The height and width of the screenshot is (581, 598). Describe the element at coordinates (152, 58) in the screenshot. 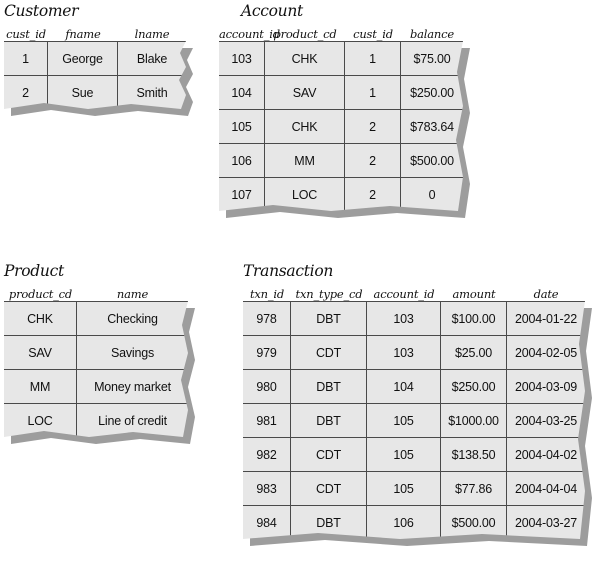

I see `cell-lname: Blake` at that location.